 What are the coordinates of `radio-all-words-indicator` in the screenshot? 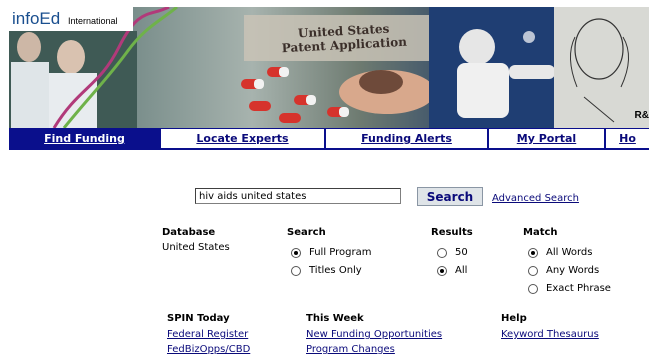 It's located at (533, 252).